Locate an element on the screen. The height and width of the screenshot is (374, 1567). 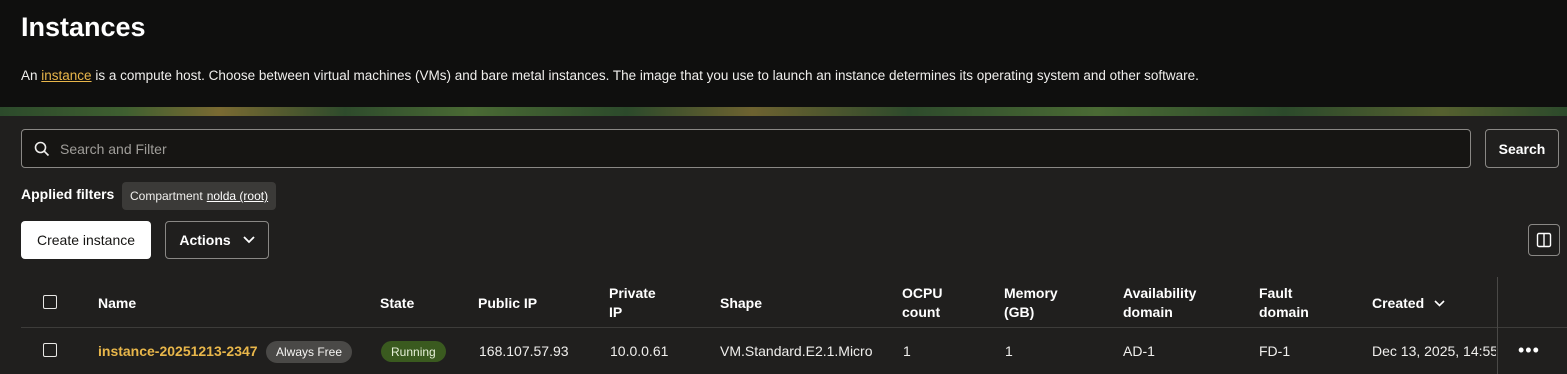
page-title: Instances is located at coordinates (83, 27).